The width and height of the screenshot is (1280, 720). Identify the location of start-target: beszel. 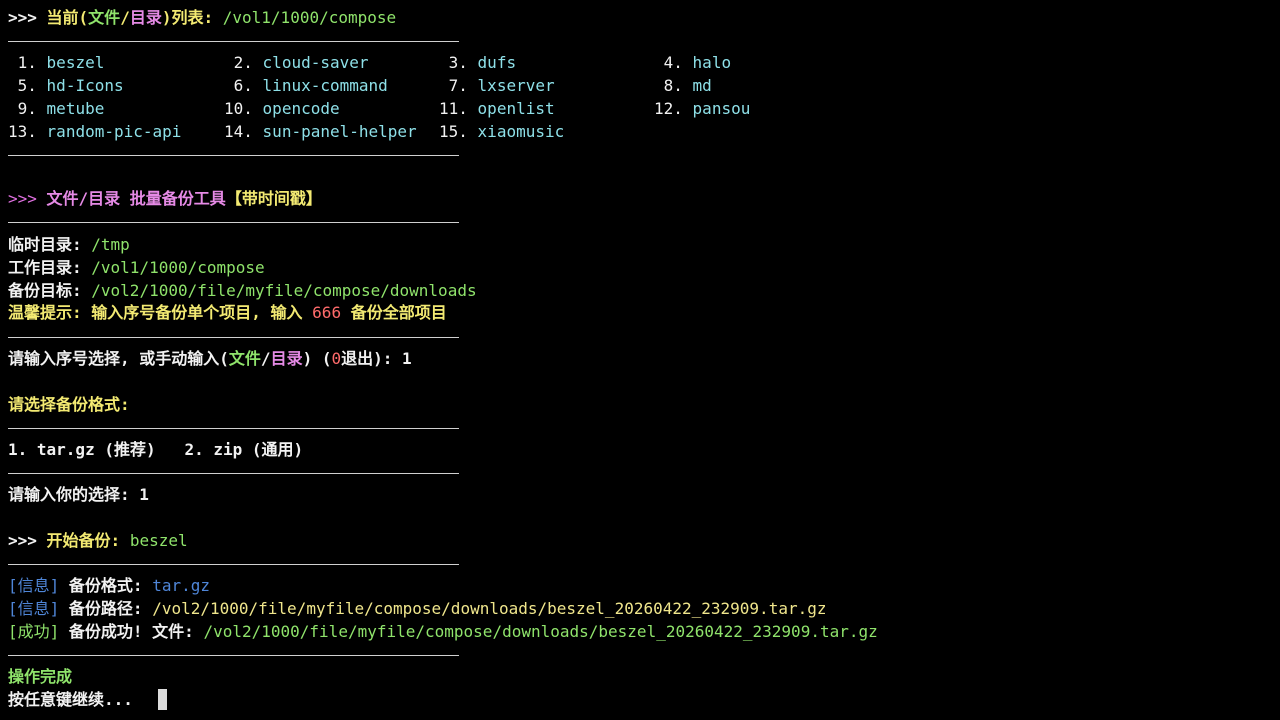
(158, 540).